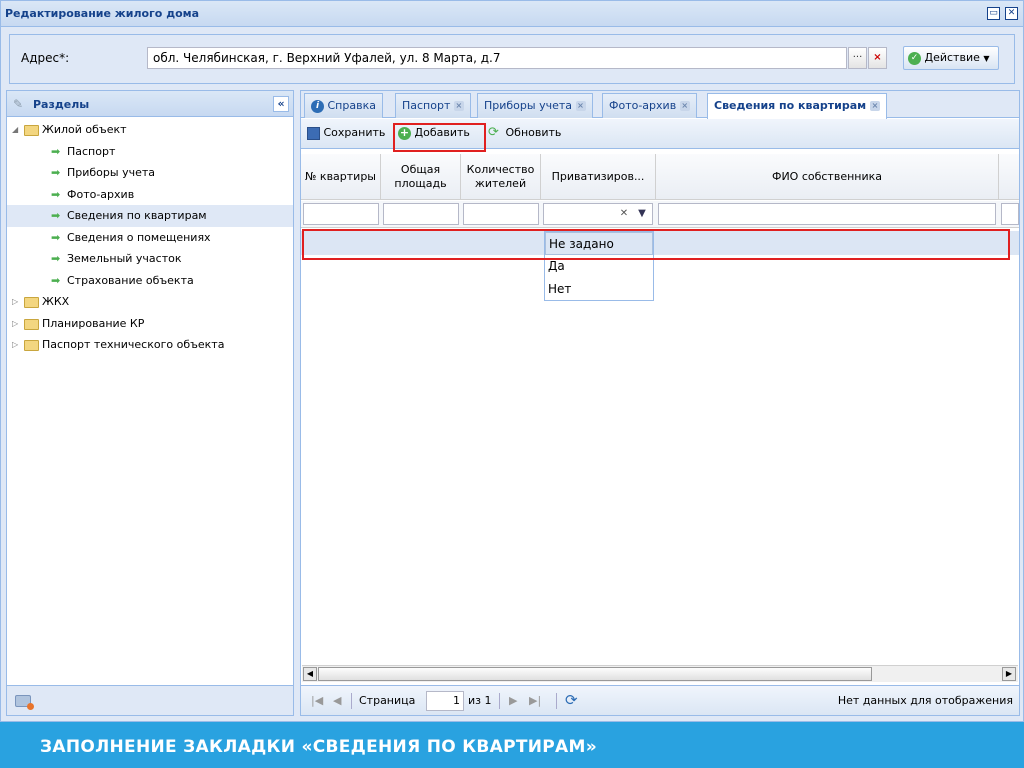 The width and height of the screenshot is (1024, 768). Describe the element at coordinates (317, 700) in the screenshot. I see `first-page-icon: |◀` at that location.